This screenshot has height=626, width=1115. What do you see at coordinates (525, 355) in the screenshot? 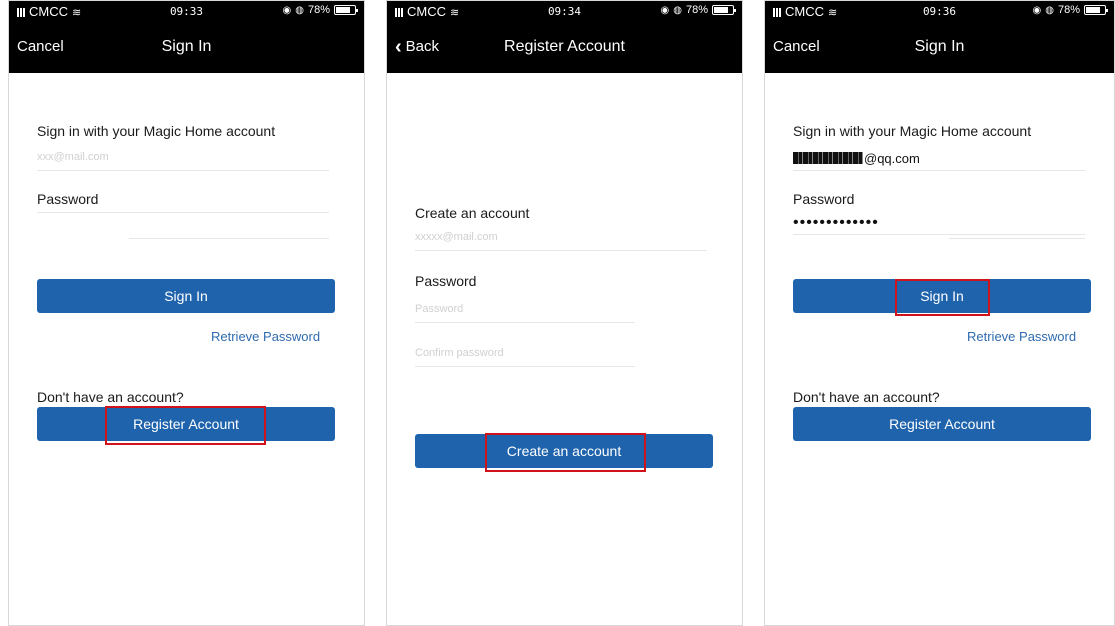
I see `confirm-password-field: Confirm password` at bounding box center [525, 355].